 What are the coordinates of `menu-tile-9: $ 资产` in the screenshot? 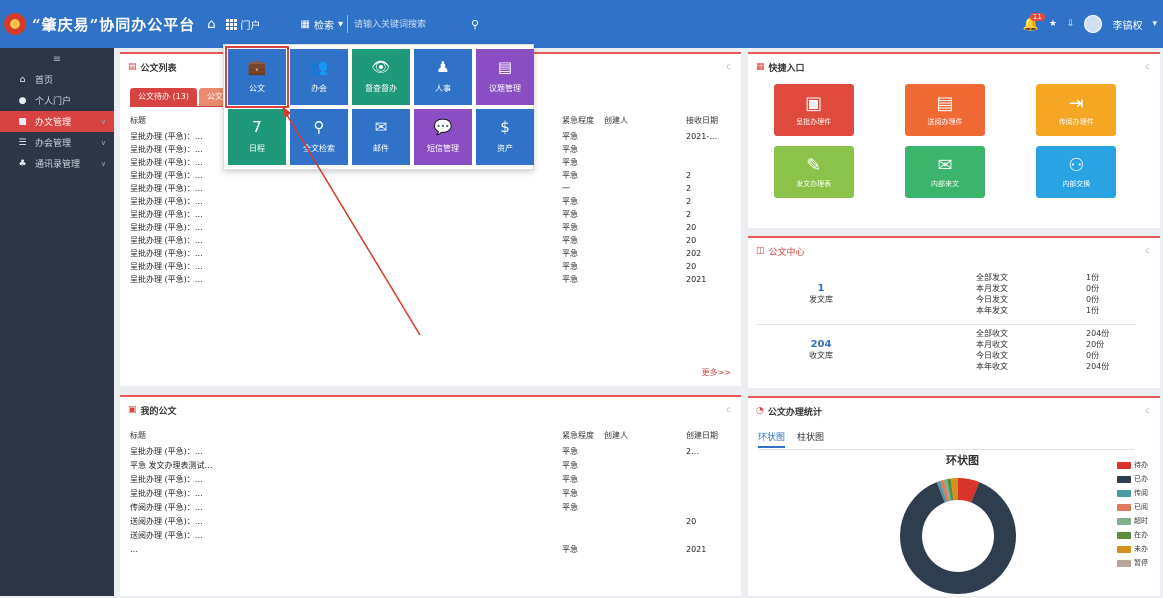 It's located at (505, 137).